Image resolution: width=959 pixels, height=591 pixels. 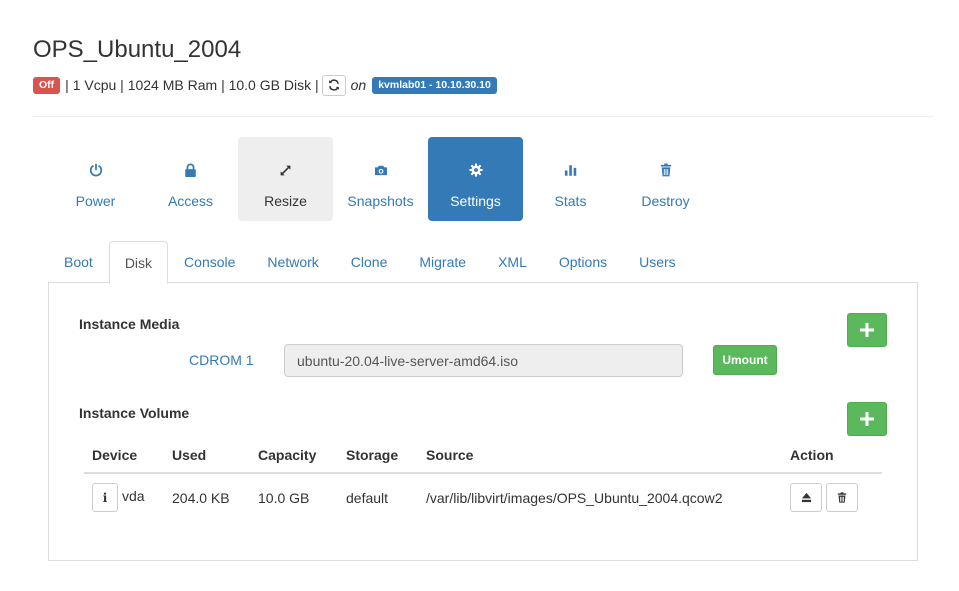 I want to click on add-volume-button, so click(x=867, y=419).